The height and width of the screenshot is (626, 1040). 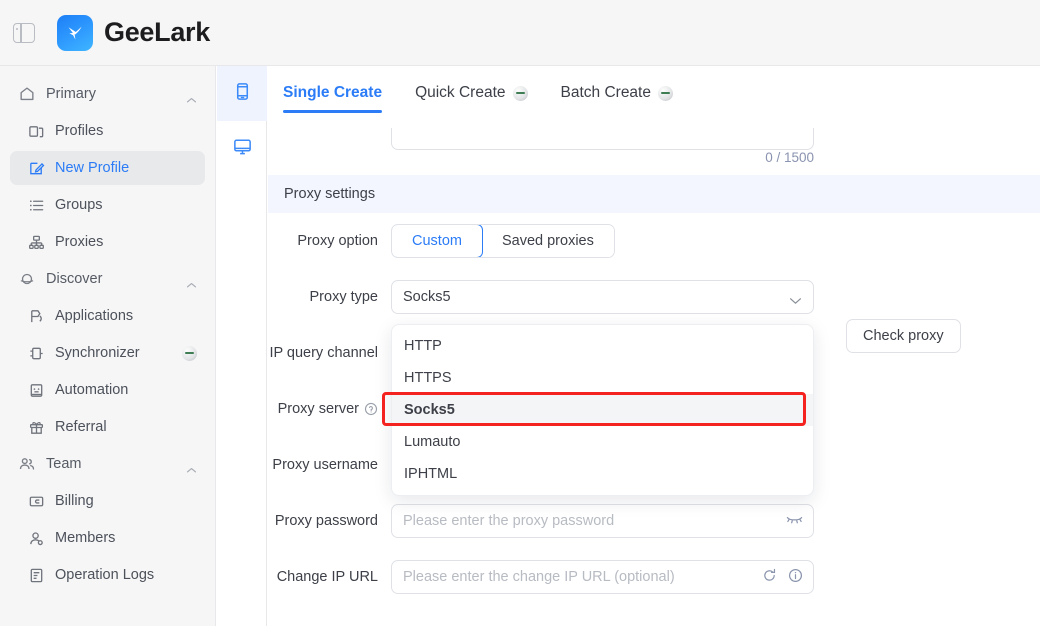 I want to click on sidebar-group-label: Primary, so click(x=71, y=94).